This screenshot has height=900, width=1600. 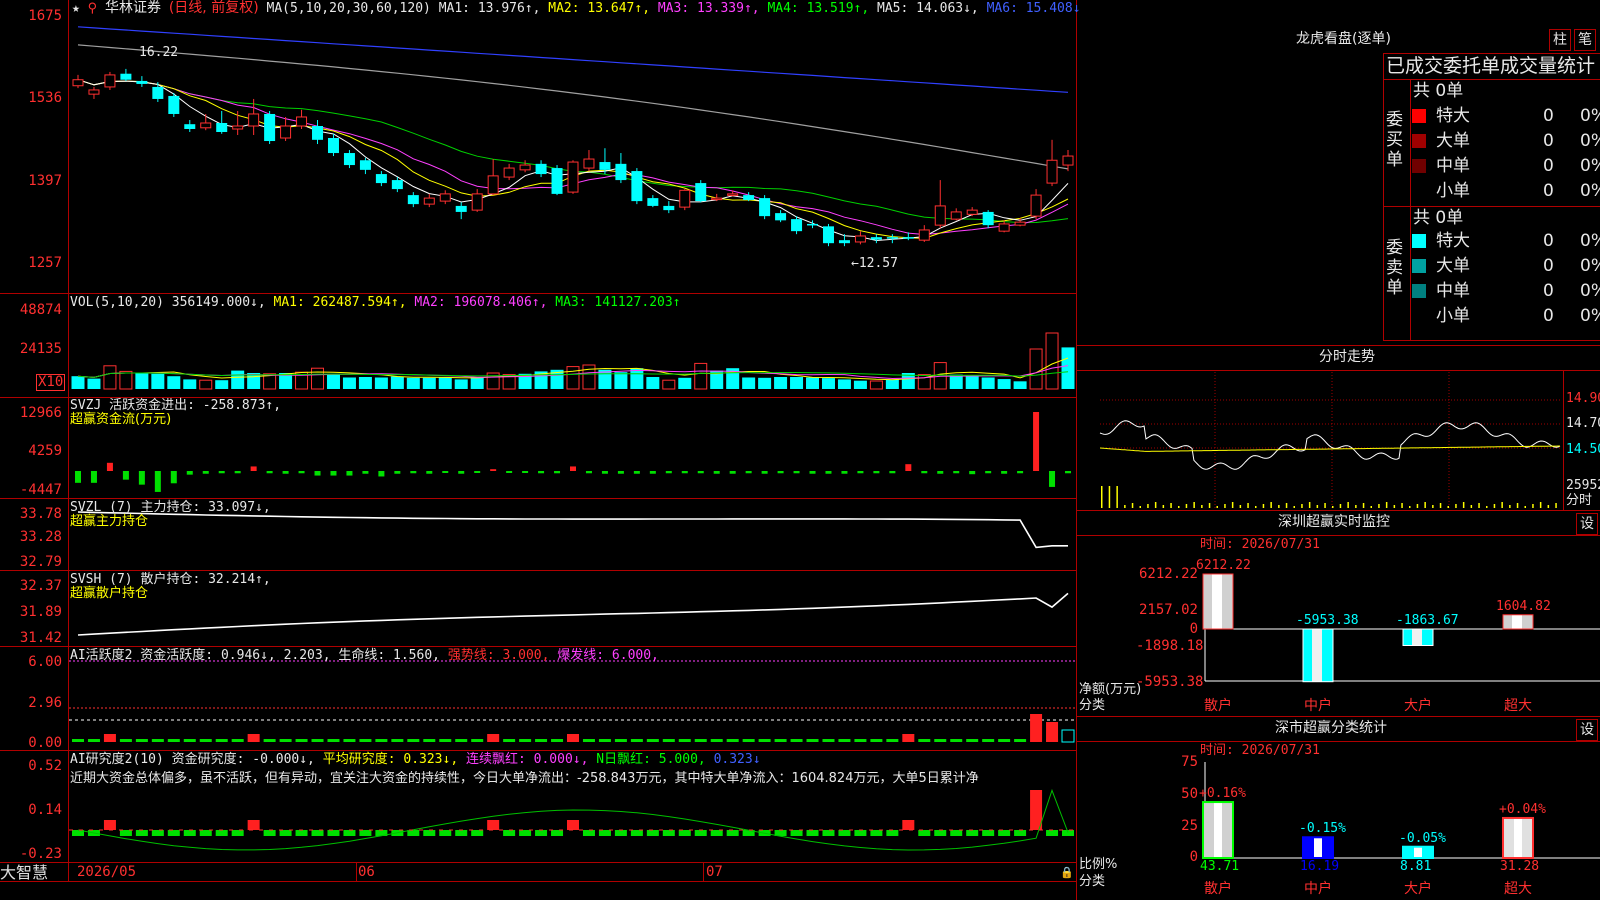 What do you see at coordinates (1583, 423) in the screenshot?
I see `intraday-axis-2: 14.70` at bounding box center [1583, 423].